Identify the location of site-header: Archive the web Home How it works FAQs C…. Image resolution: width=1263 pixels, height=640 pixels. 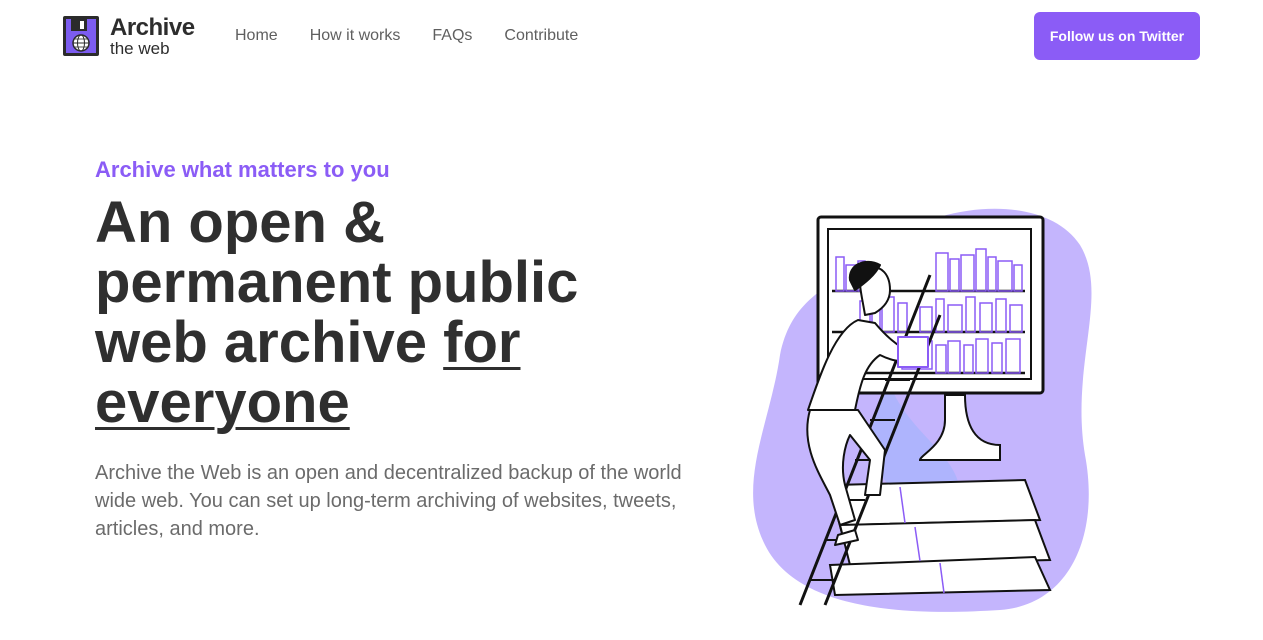
(631, 36).